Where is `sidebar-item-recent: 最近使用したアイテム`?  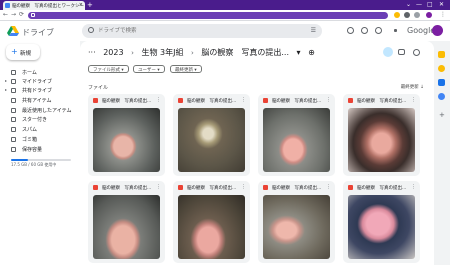
sidebar-item-recent: 最近使用したアイテム is located at coordinates (40, 111).